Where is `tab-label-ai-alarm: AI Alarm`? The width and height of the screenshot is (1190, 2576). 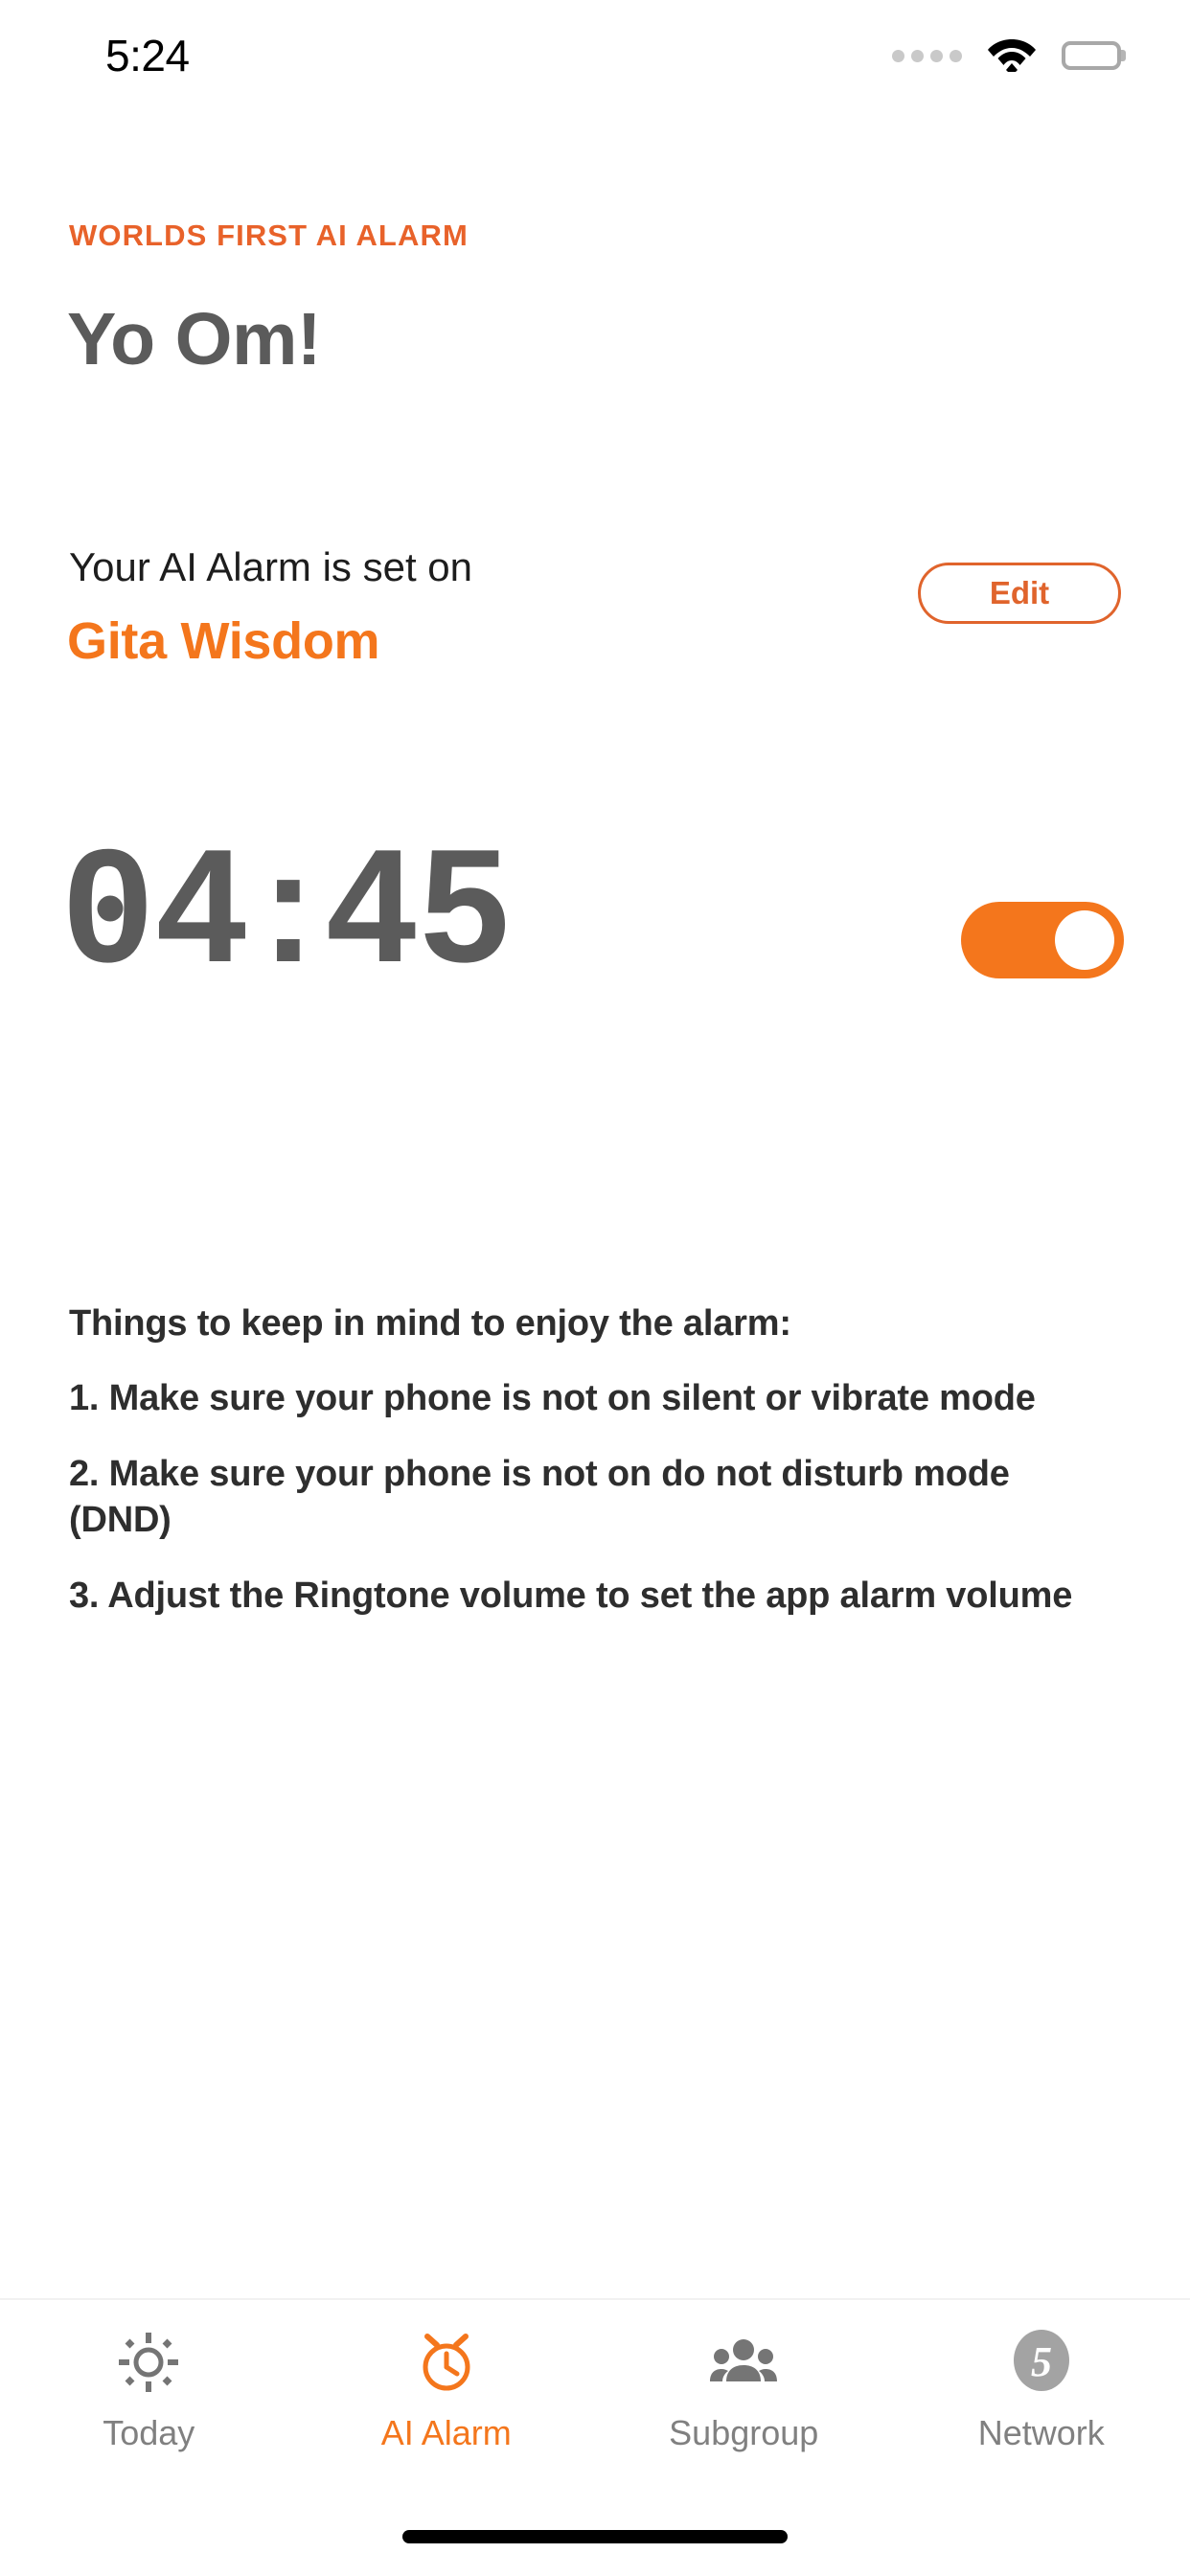
tab-label-ai-alarm: AI Alarm is located at coordinates (446, 2432).